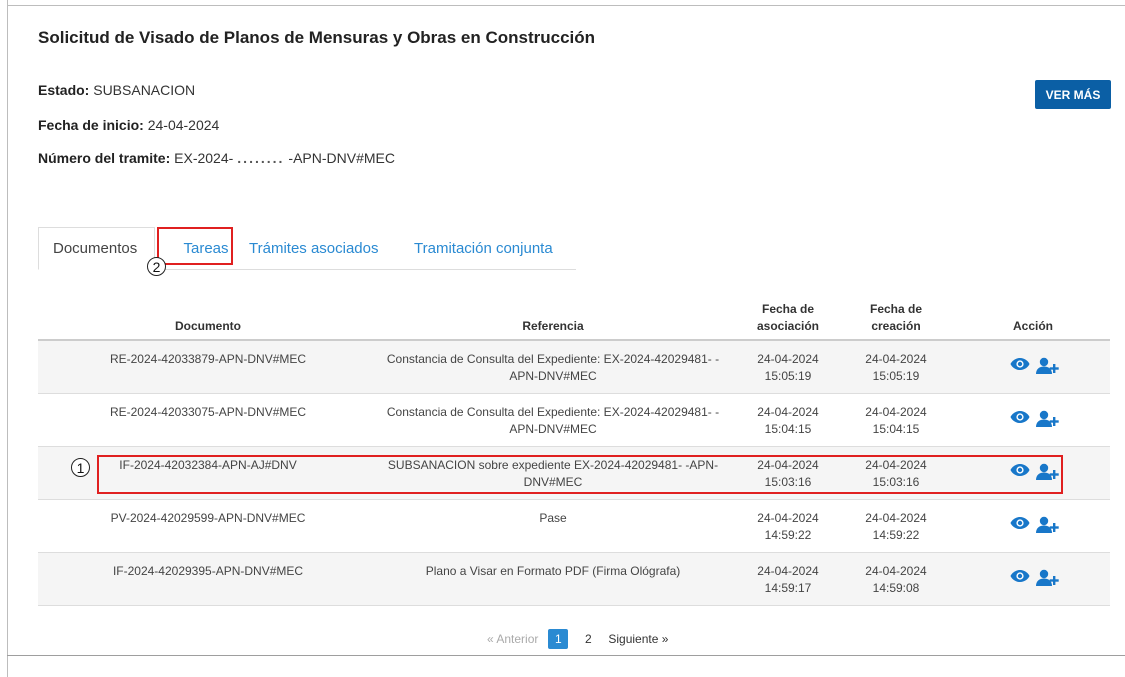  Describe the element at coordinates (896, 535) in the screenshot. I see `cell-crea-hora: 14:59:22` at that location.